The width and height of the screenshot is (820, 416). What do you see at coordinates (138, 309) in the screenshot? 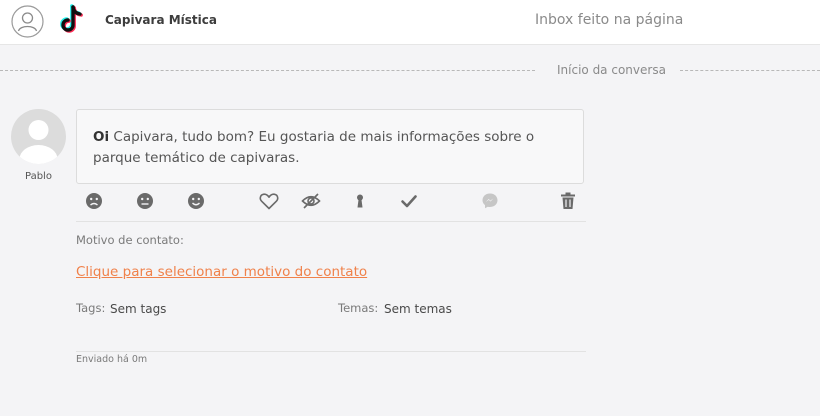
I see `tags-value: Sem tags` at bounding box center [138, 309].